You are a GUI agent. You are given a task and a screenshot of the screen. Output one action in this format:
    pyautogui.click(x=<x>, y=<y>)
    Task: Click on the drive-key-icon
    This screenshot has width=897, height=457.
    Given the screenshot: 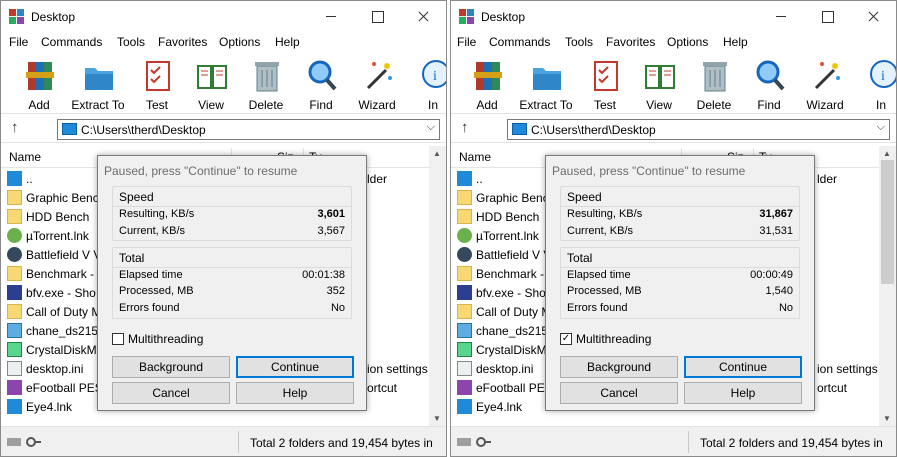 What is the action you would take?
    pyautogui.click(x=474, y=442)
    